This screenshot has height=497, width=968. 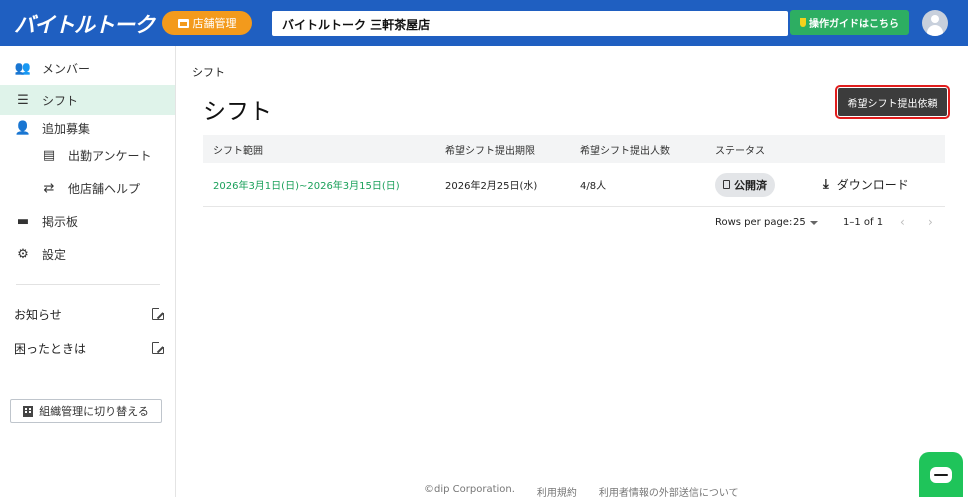 What do you see at coordinates (88, 284) in the screenshot?
I see `sidebar-divider` at bounding box center [88, 284].